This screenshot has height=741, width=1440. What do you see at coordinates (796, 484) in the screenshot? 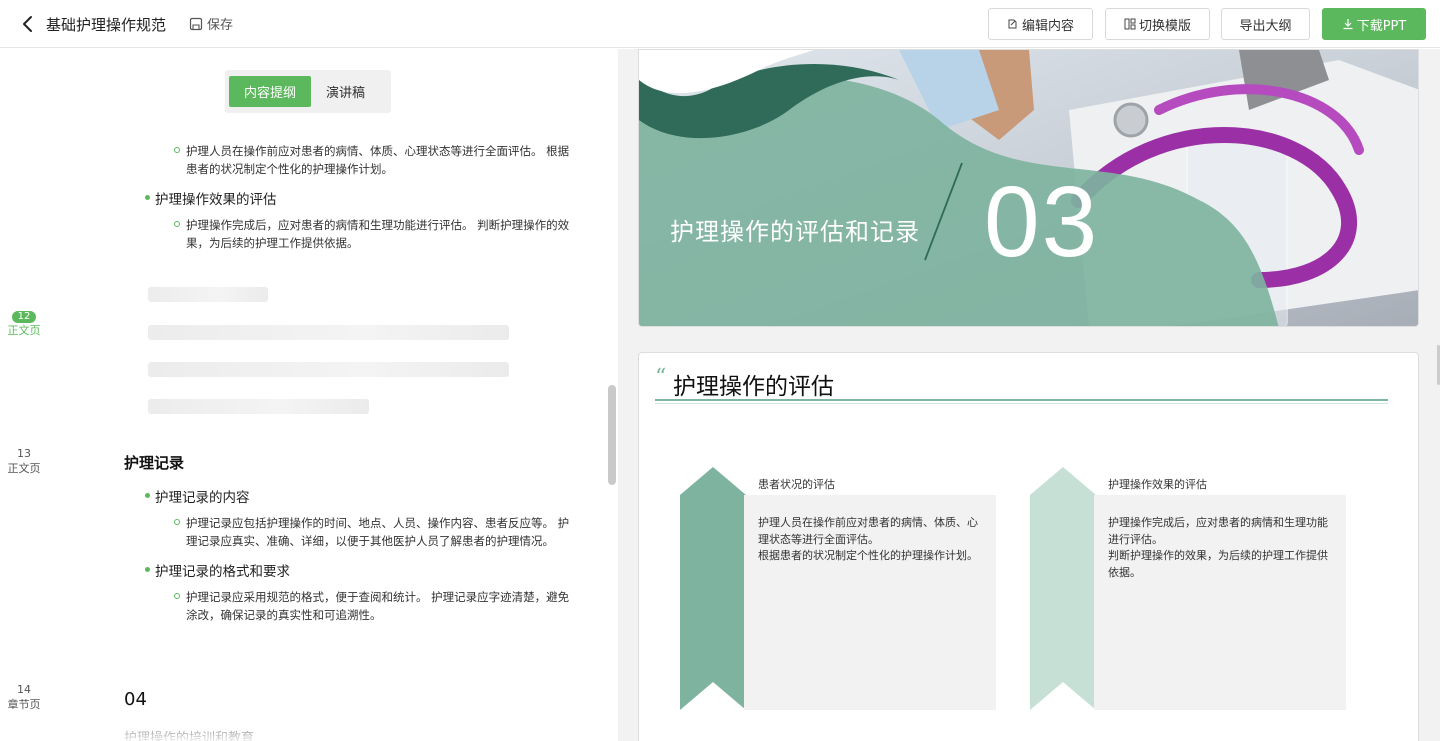
I see `card-title: 患者状况的评估` at bounding box center [796, 484].